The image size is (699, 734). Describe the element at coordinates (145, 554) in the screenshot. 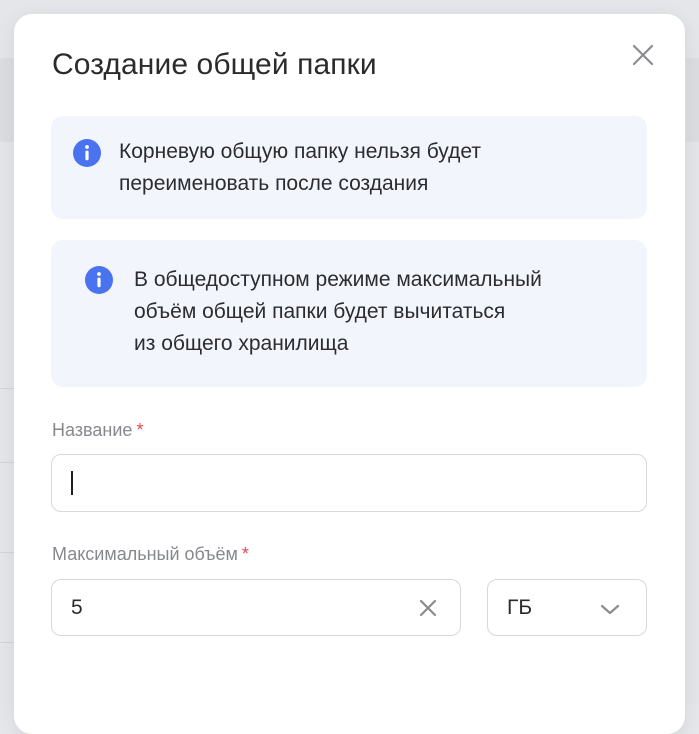

I see `max-volume-label-text: Максимальный объём` at that location.